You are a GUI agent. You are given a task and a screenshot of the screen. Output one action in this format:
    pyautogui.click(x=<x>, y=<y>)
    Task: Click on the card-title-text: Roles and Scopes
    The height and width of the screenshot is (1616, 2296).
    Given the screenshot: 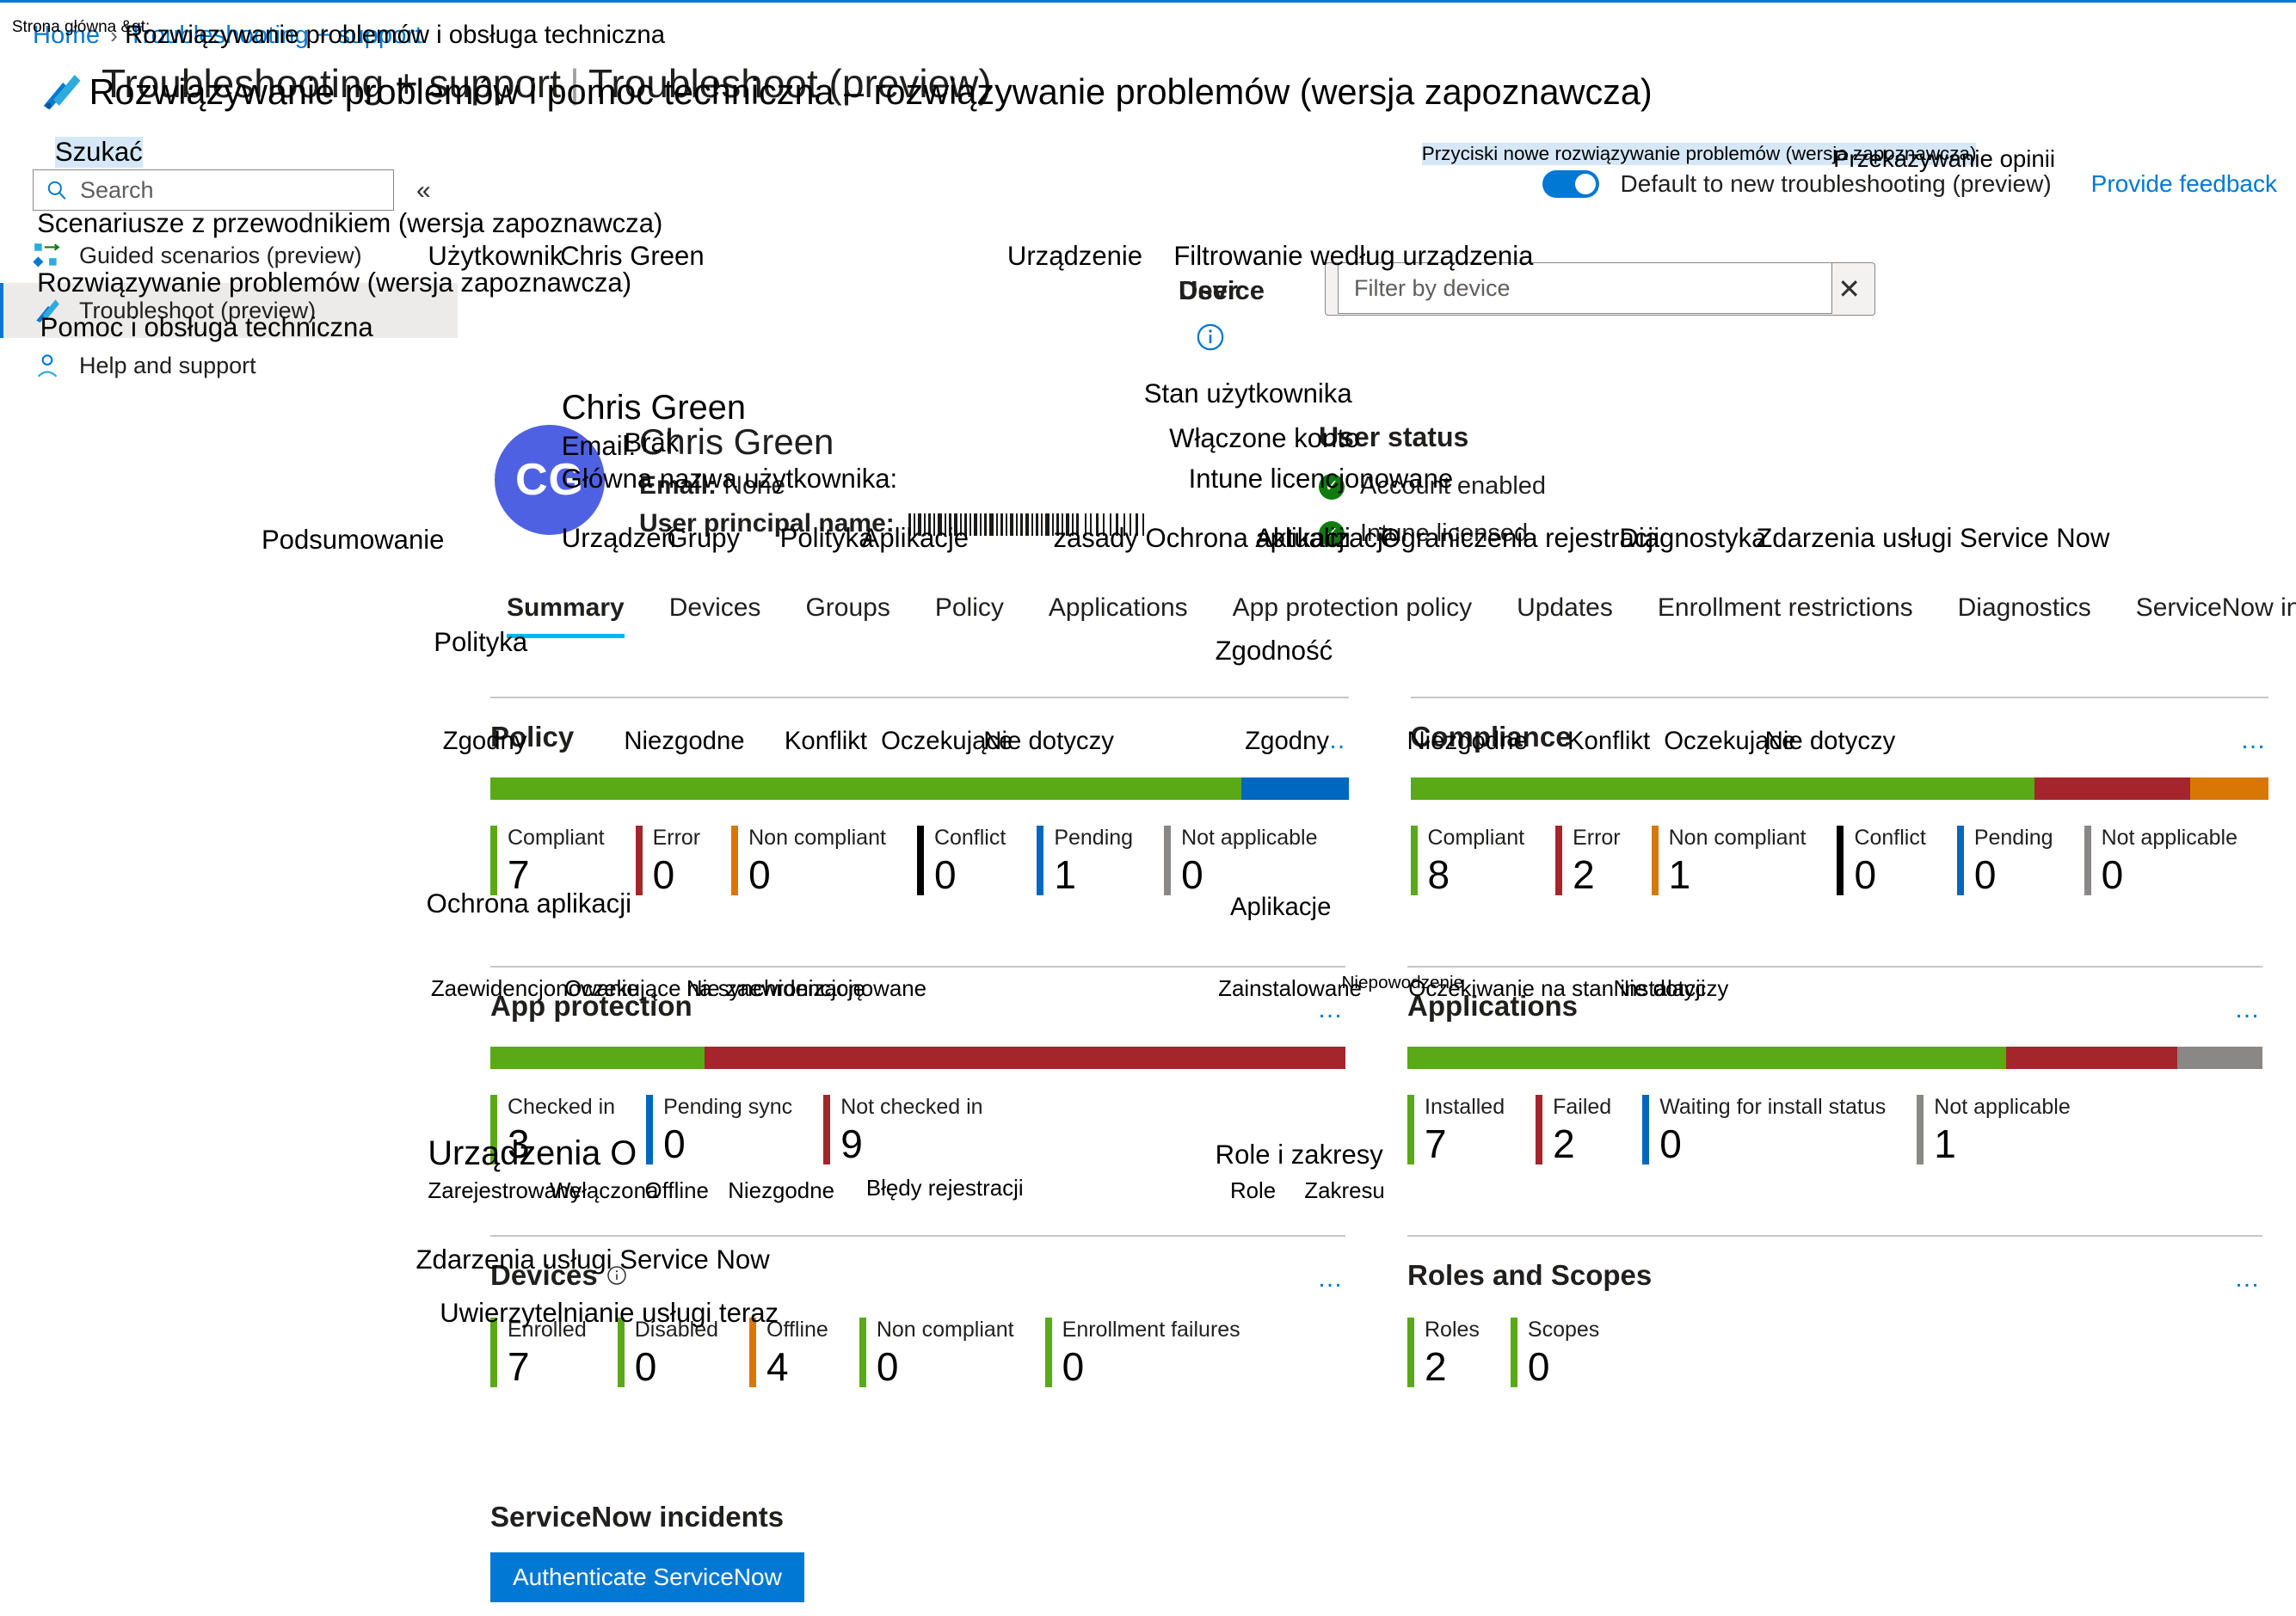 What is the action you would take?
    pyautogui.click(x=1530, y=1276)
    